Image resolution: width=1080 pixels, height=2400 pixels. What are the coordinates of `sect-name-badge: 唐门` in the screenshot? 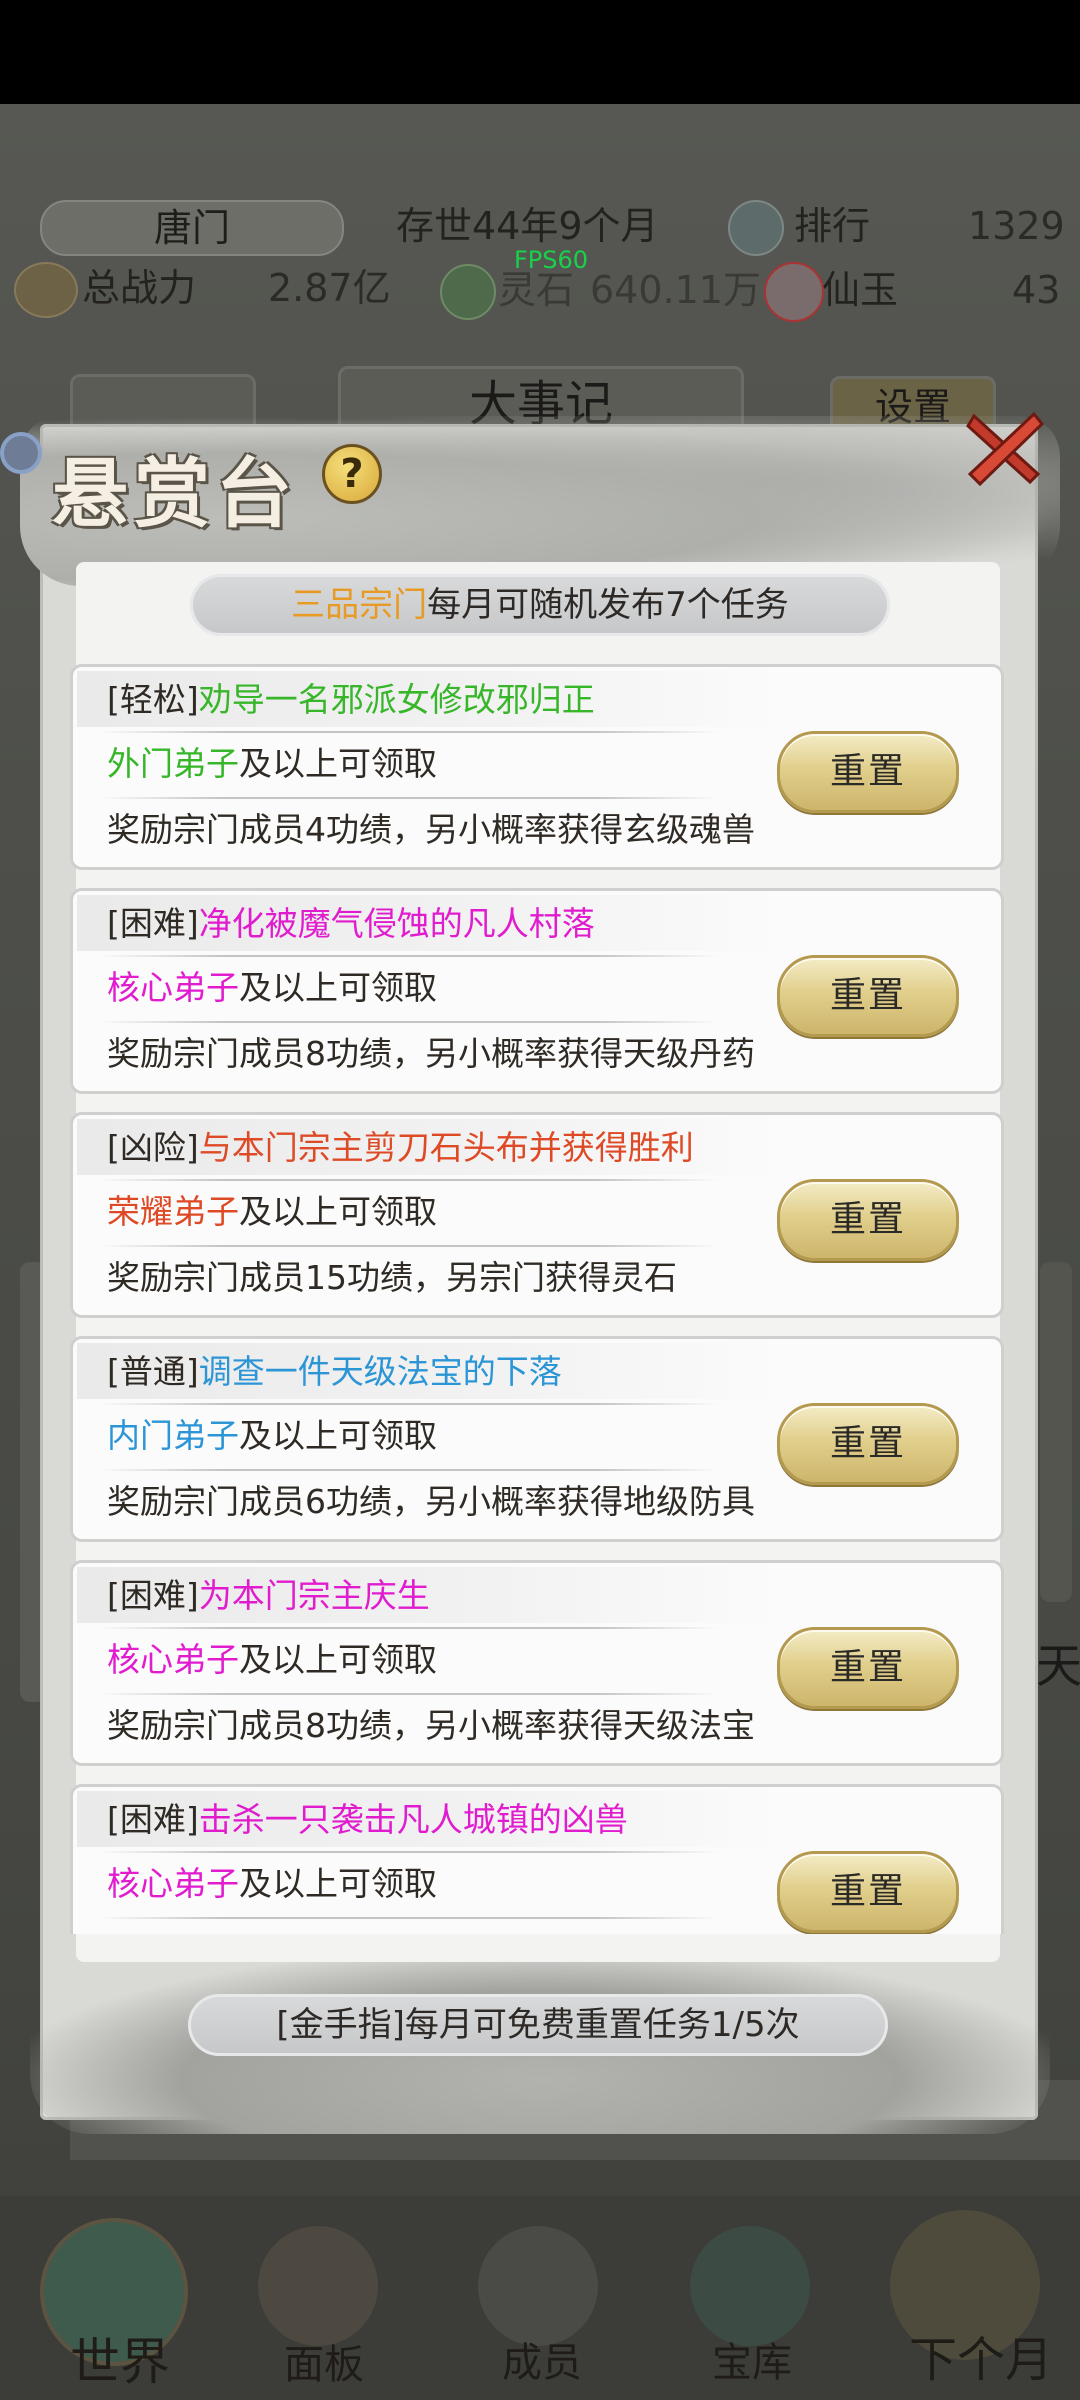 It's located at (192, 228).